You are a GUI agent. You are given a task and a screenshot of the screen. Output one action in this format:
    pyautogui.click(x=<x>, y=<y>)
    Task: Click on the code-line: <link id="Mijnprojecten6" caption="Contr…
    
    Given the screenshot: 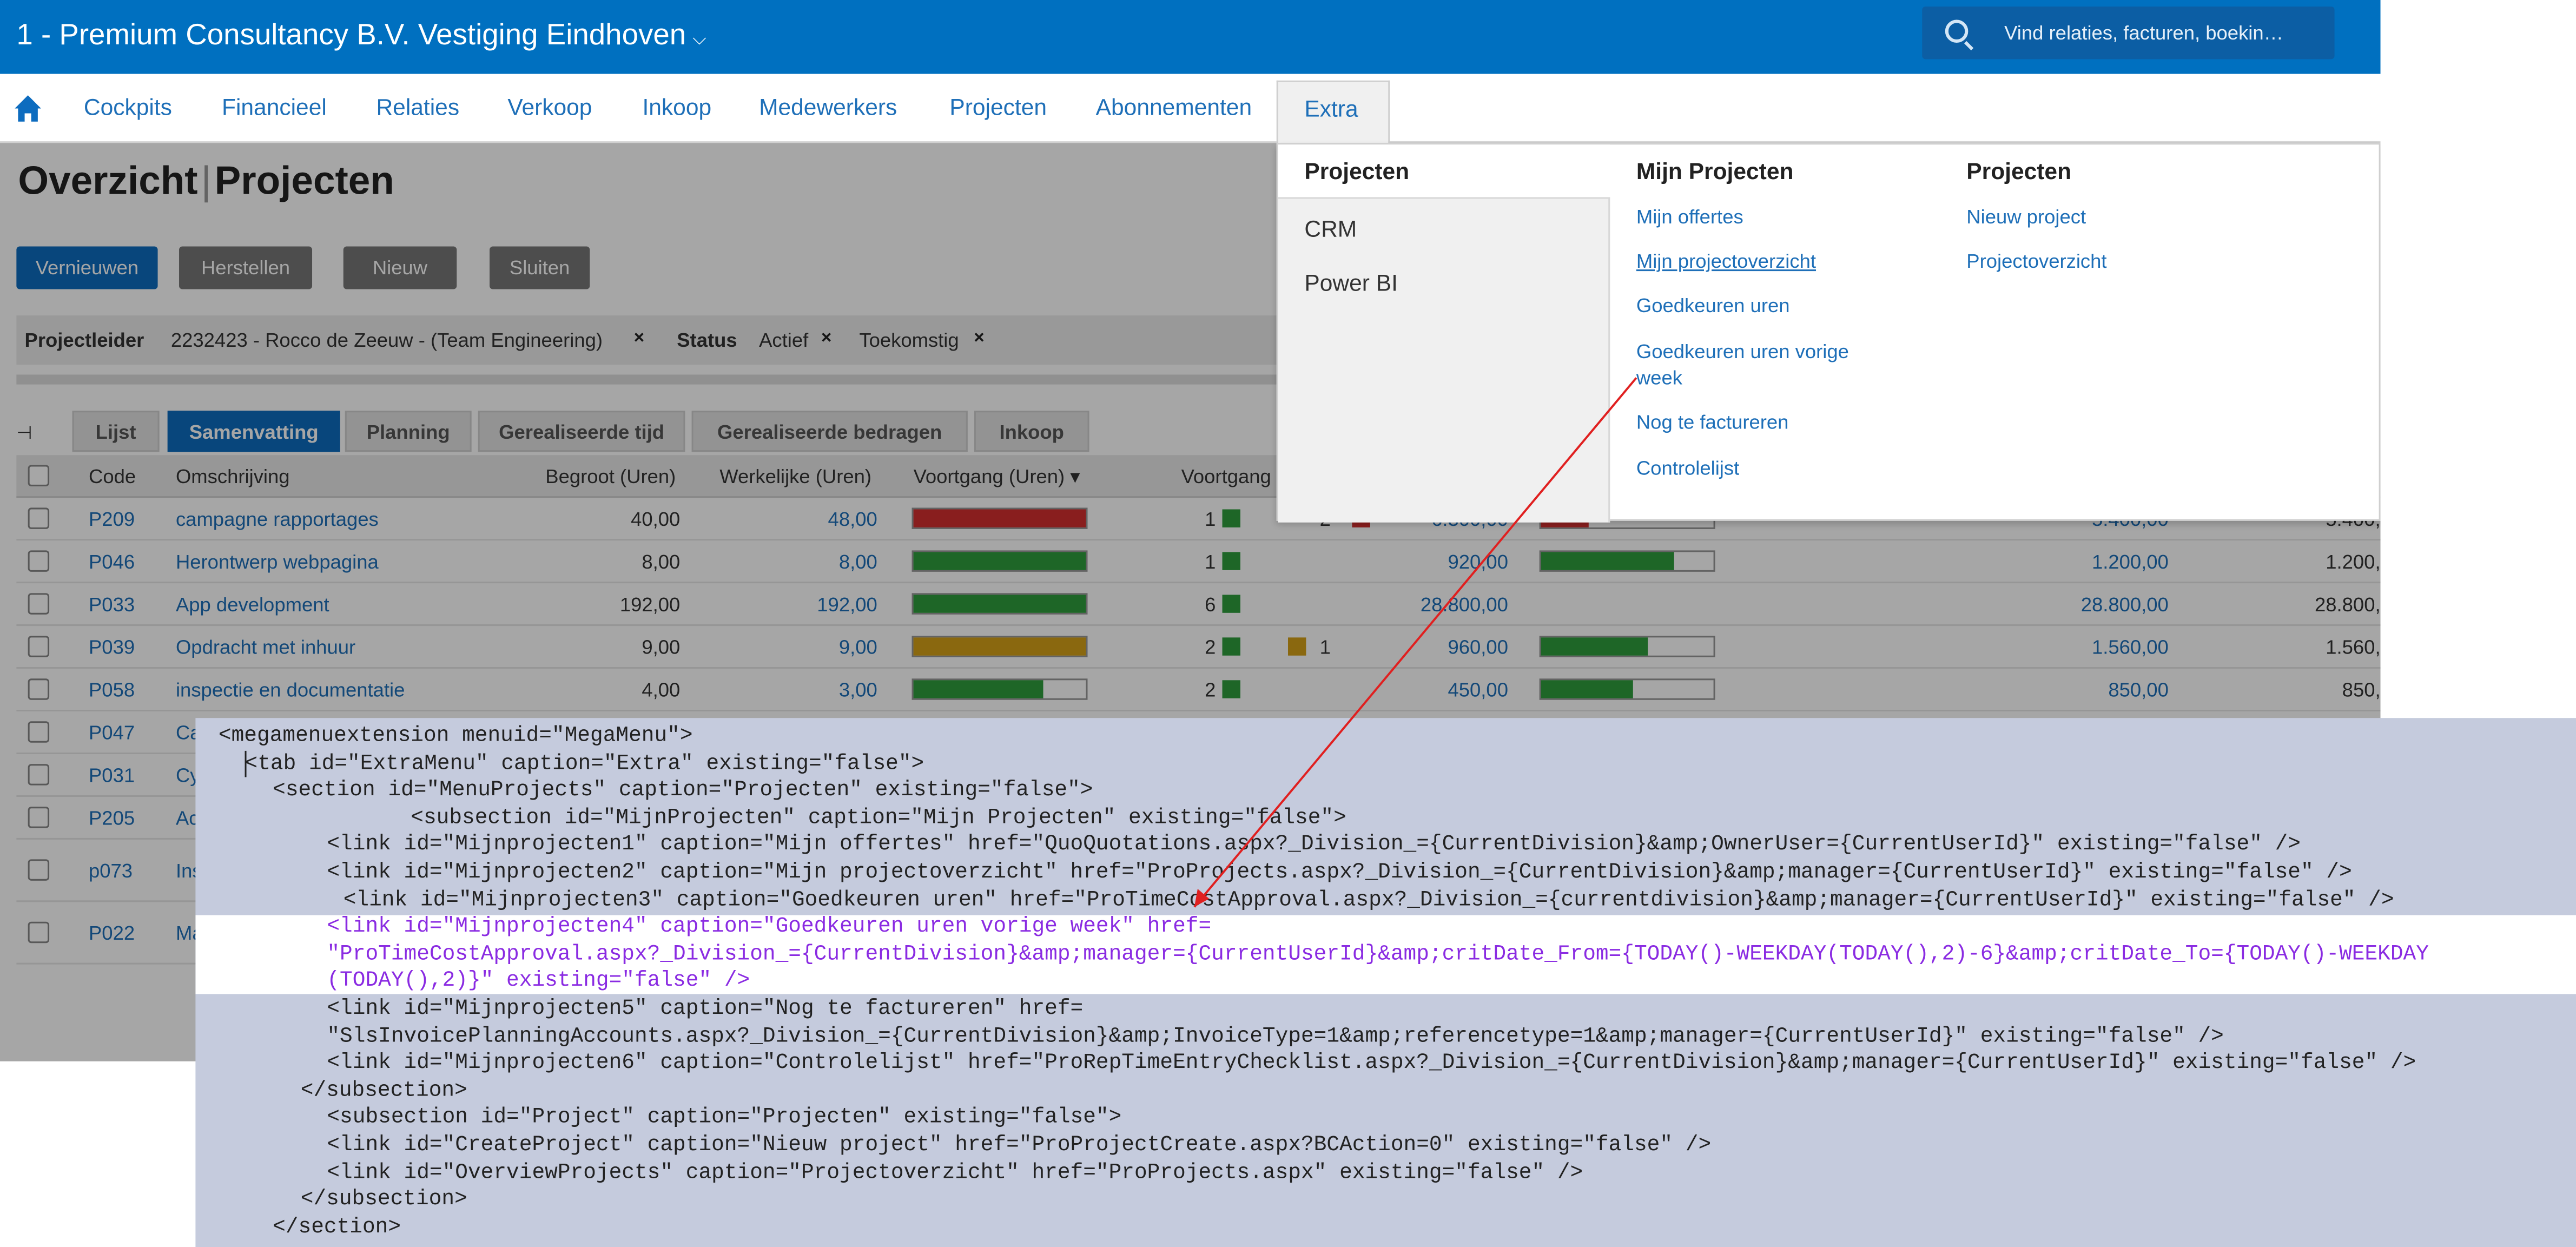 What is the action you would take?
    pyautogui.click(x=1371, y=1063)
    